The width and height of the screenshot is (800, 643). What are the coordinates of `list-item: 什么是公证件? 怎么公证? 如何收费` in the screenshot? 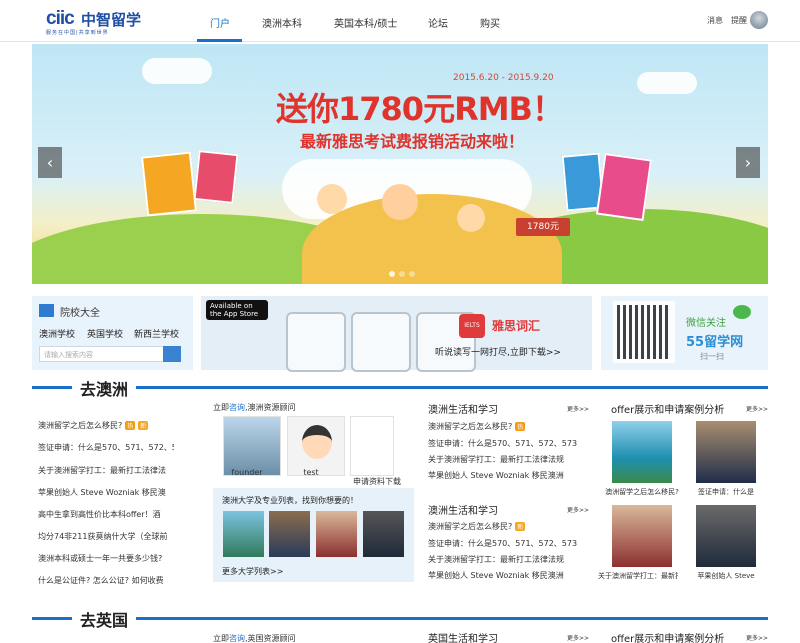 It's located at (106, 580).